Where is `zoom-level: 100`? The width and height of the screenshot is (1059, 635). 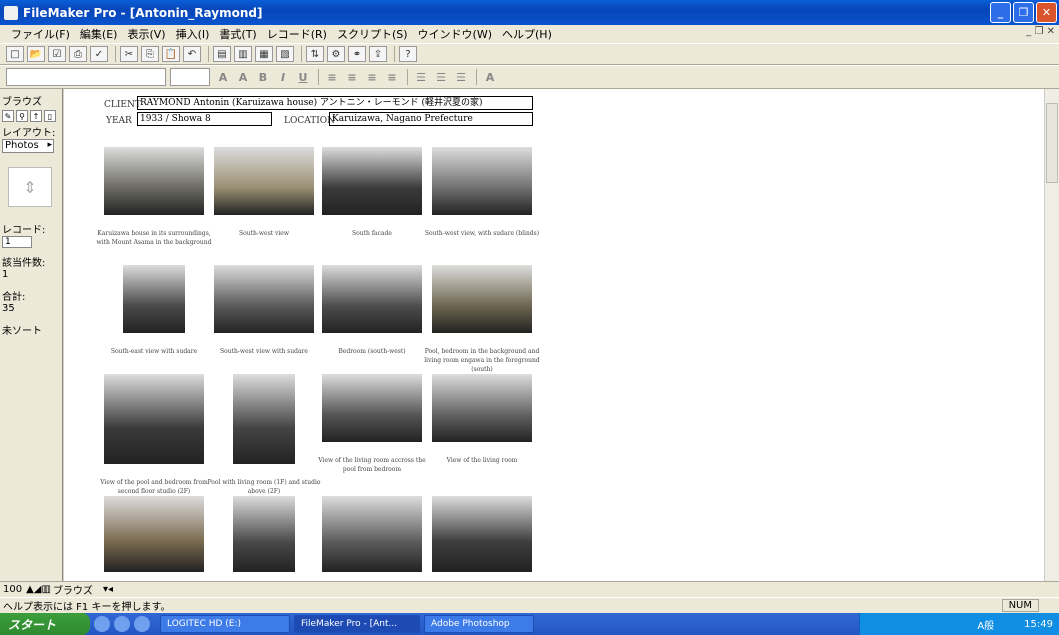
zoom-level: 100 is located at coordinates (12, 589).